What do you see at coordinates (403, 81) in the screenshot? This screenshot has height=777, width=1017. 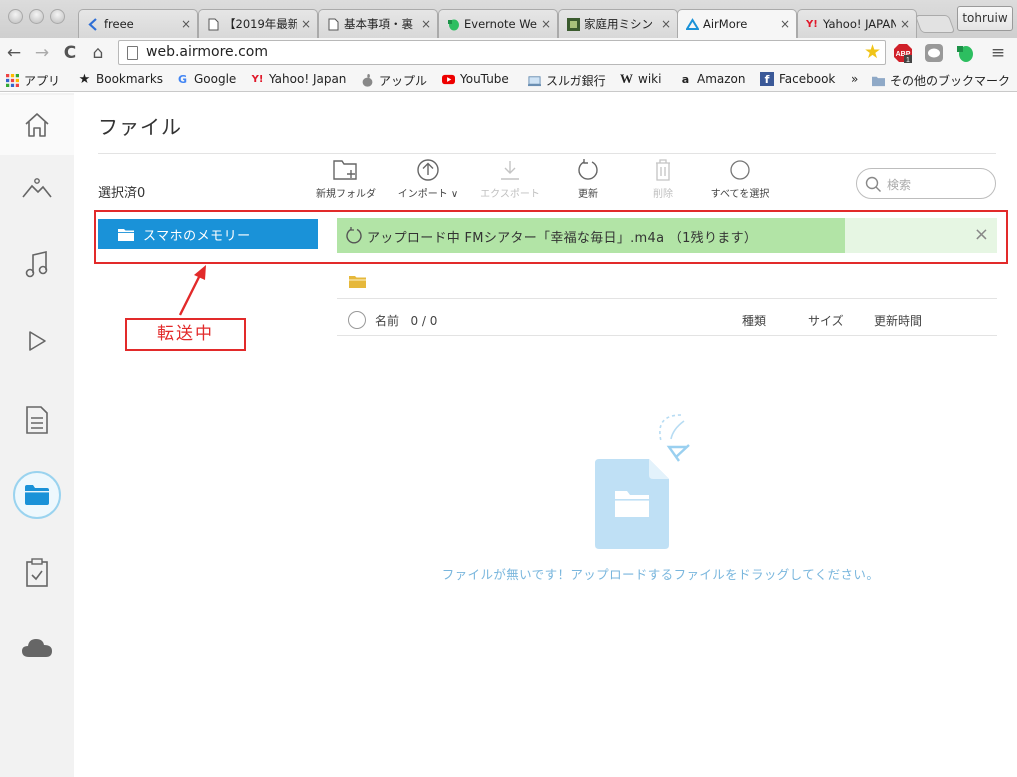 I see `bookmark-label: アップル` at bounding box center [403, 81].